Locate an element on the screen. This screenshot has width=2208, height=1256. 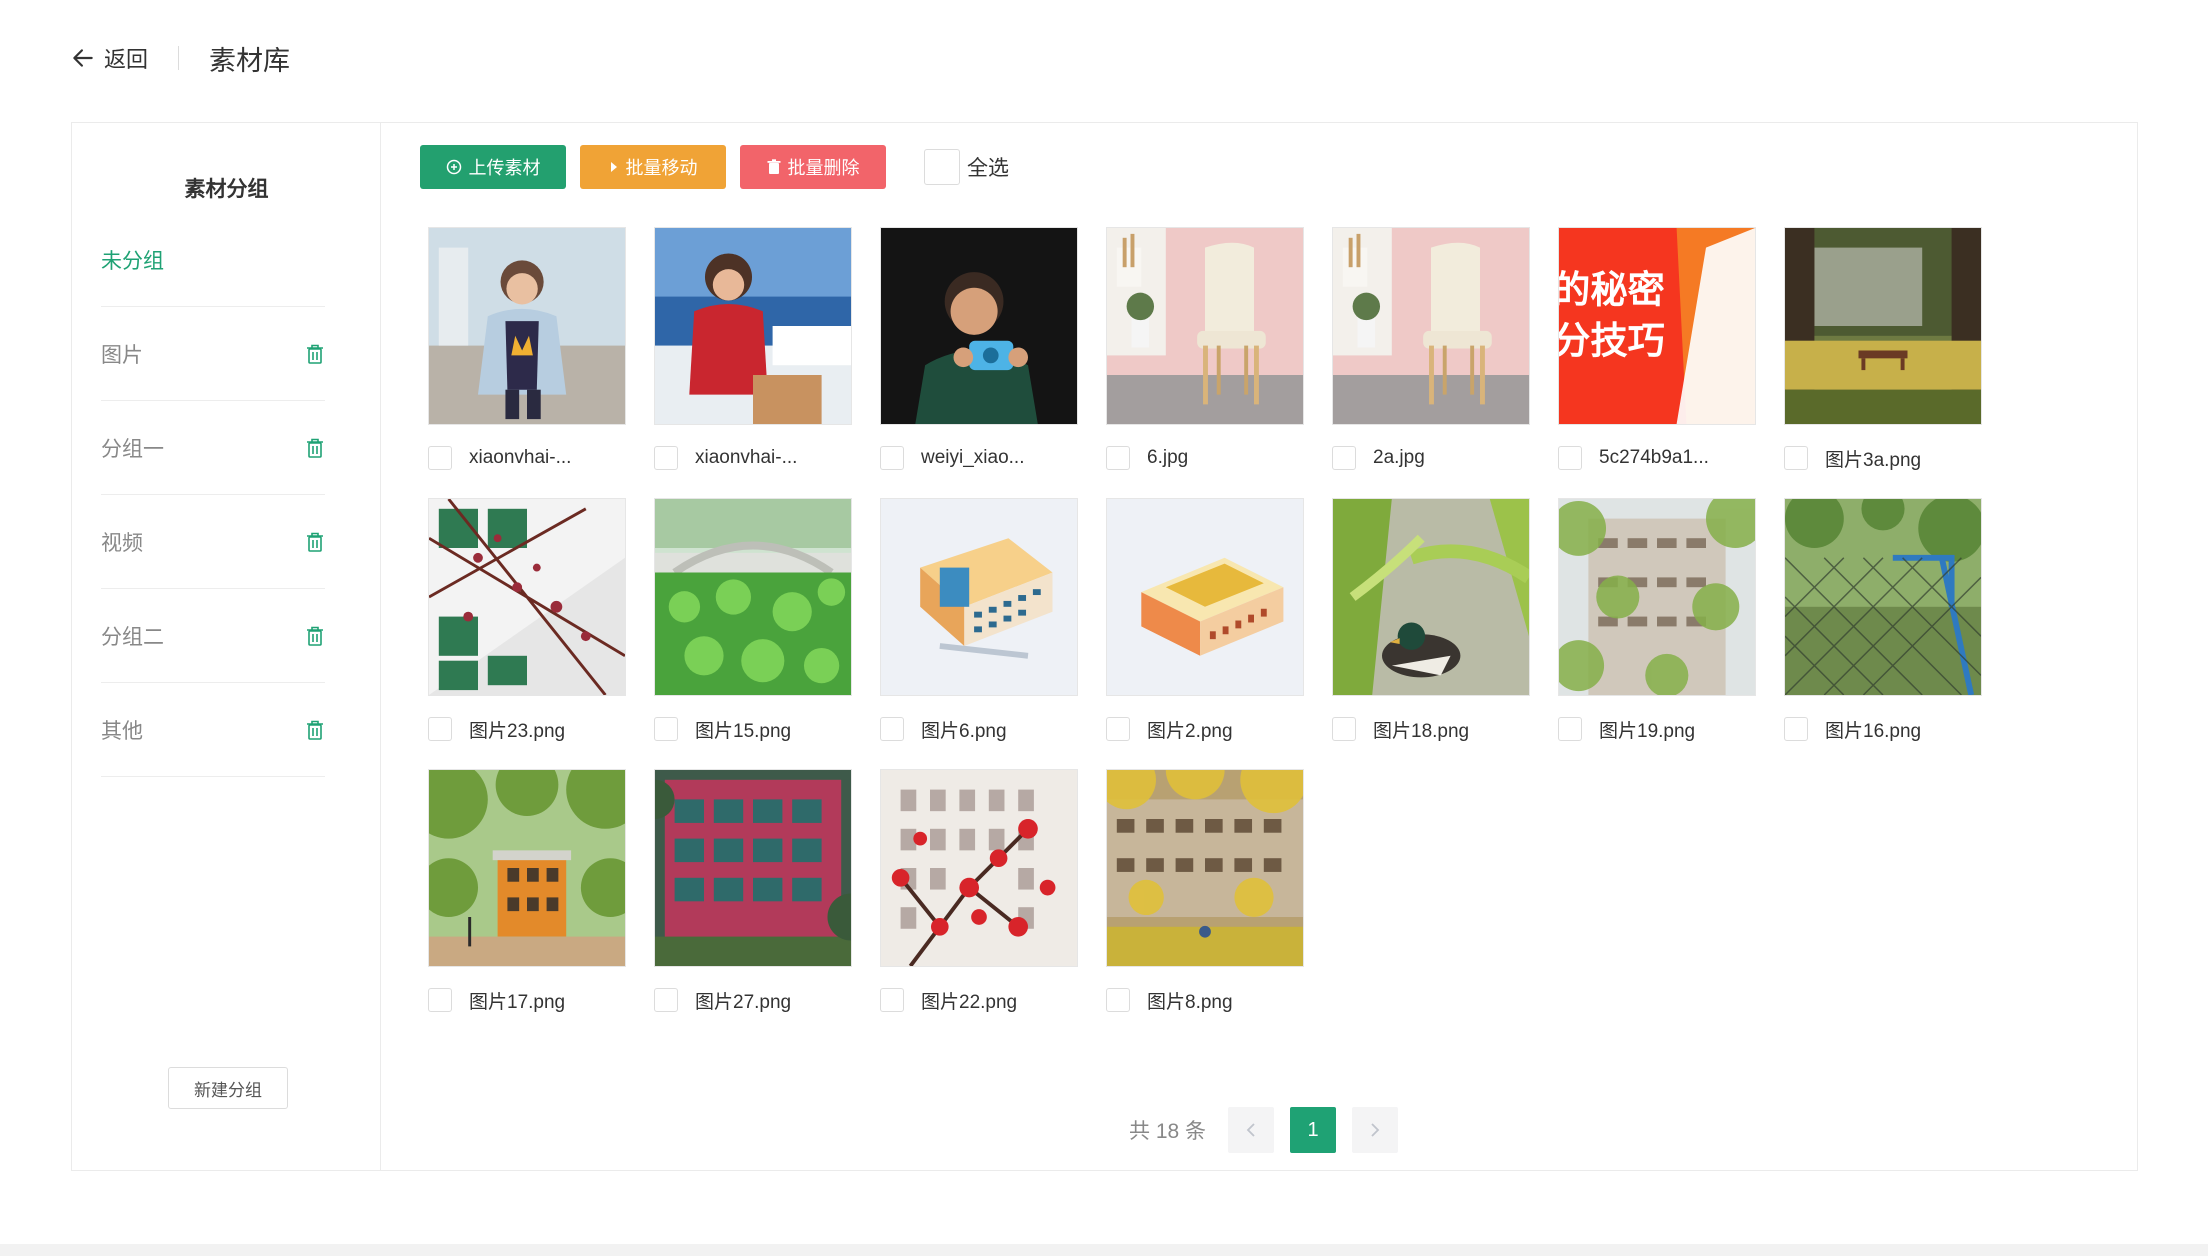
group-label: 图片 is located at coordinates (122, 355).